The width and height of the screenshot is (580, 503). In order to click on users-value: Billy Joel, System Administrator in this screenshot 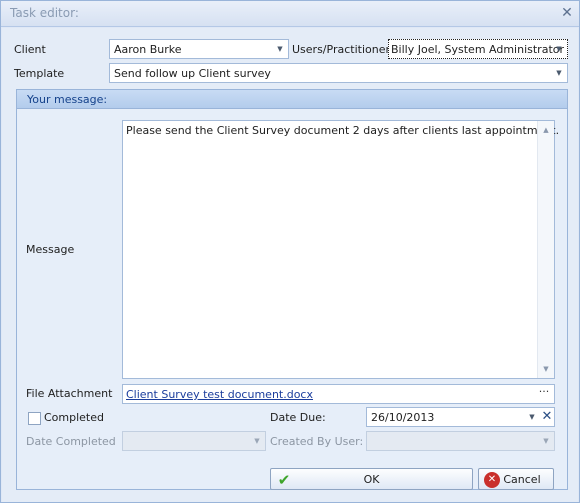, I will do `click(478, 49)`.